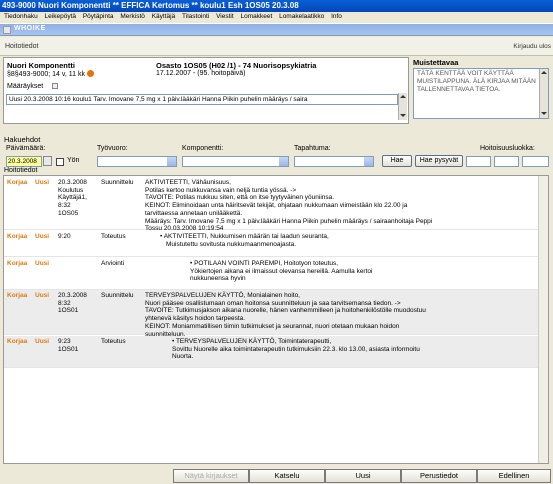 The width and height of the screenshot is (553, 484). Describe the element at coordinates (21, 170) in the screenshot. I see `table-title: Hoitotiedot` at that location.